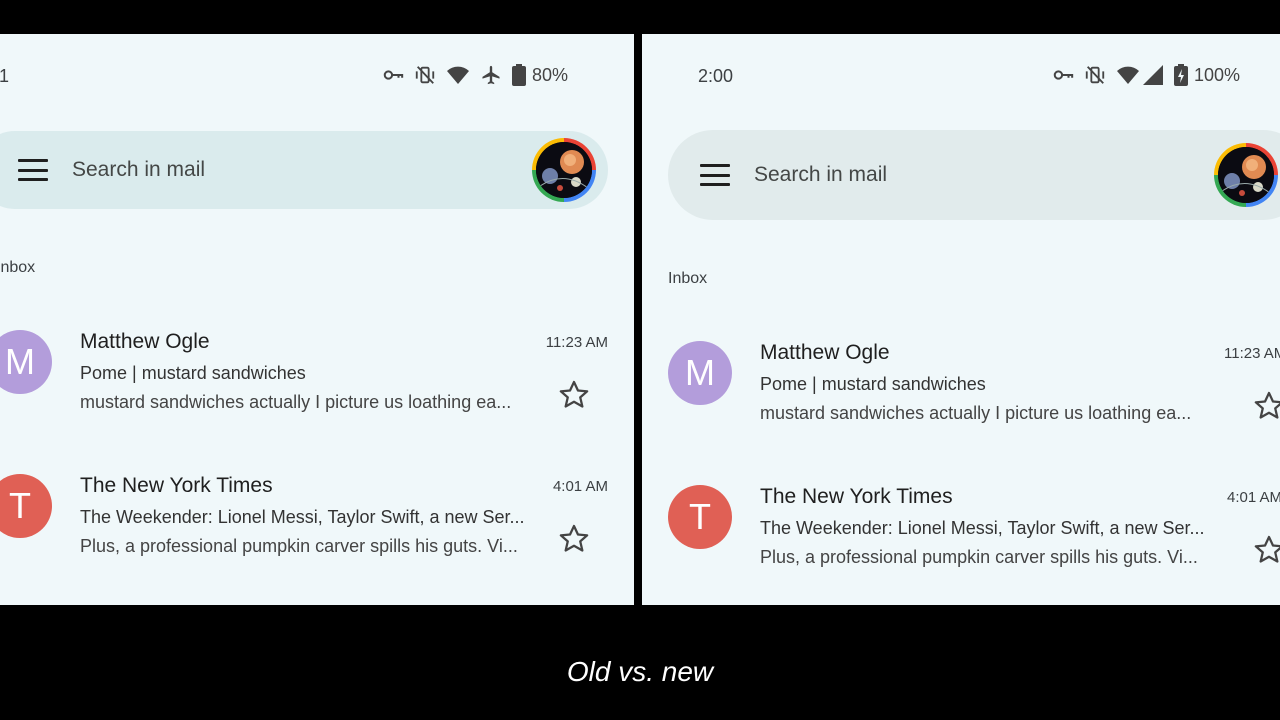  What do you see at coordinates (961, 74) in the screenshot?
I see `status-bar: 2:00 100%` at bounding box center [961, 74].